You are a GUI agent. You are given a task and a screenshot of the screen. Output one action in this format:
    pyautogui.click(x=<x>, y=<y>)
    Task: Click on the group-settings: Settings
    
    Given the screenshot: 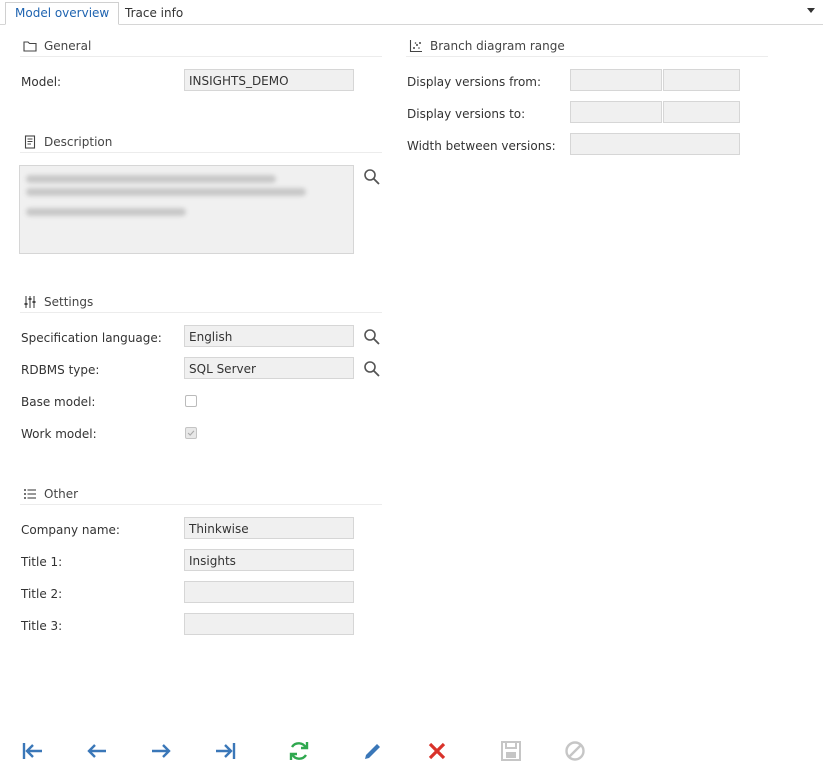 What is the action you would take?
    pyautogui.click(x=201, y=302)
    